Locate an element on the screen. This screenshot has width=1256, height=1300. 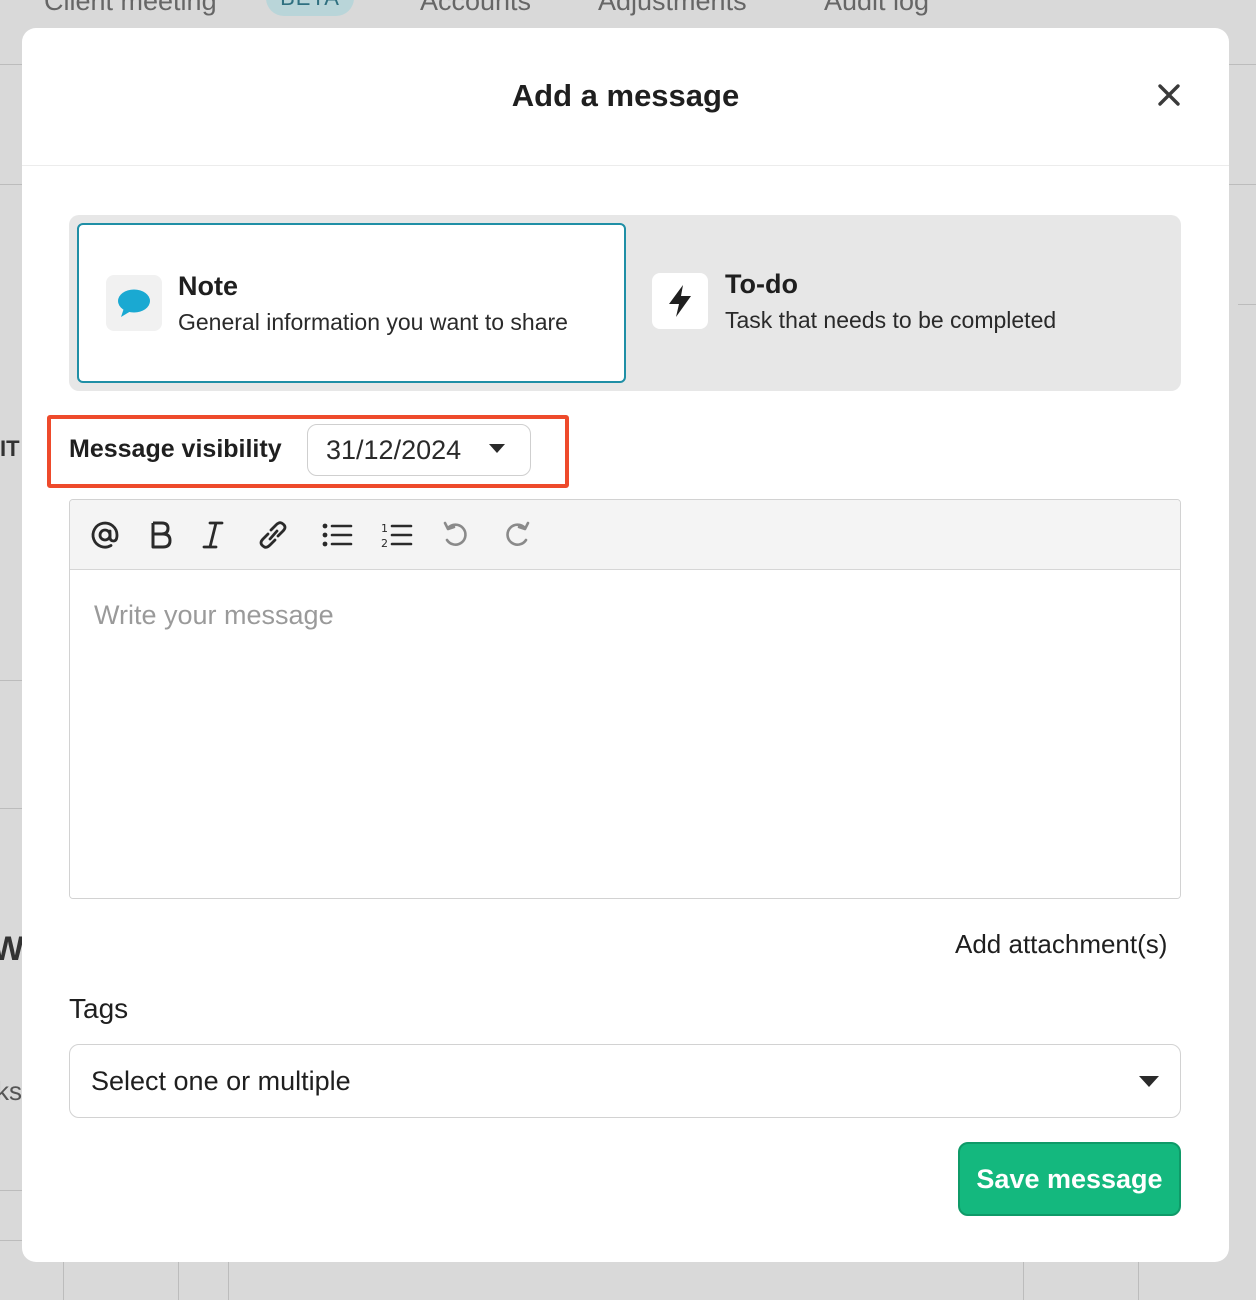
svg-text: 1 is located at coordinates (384, 528).